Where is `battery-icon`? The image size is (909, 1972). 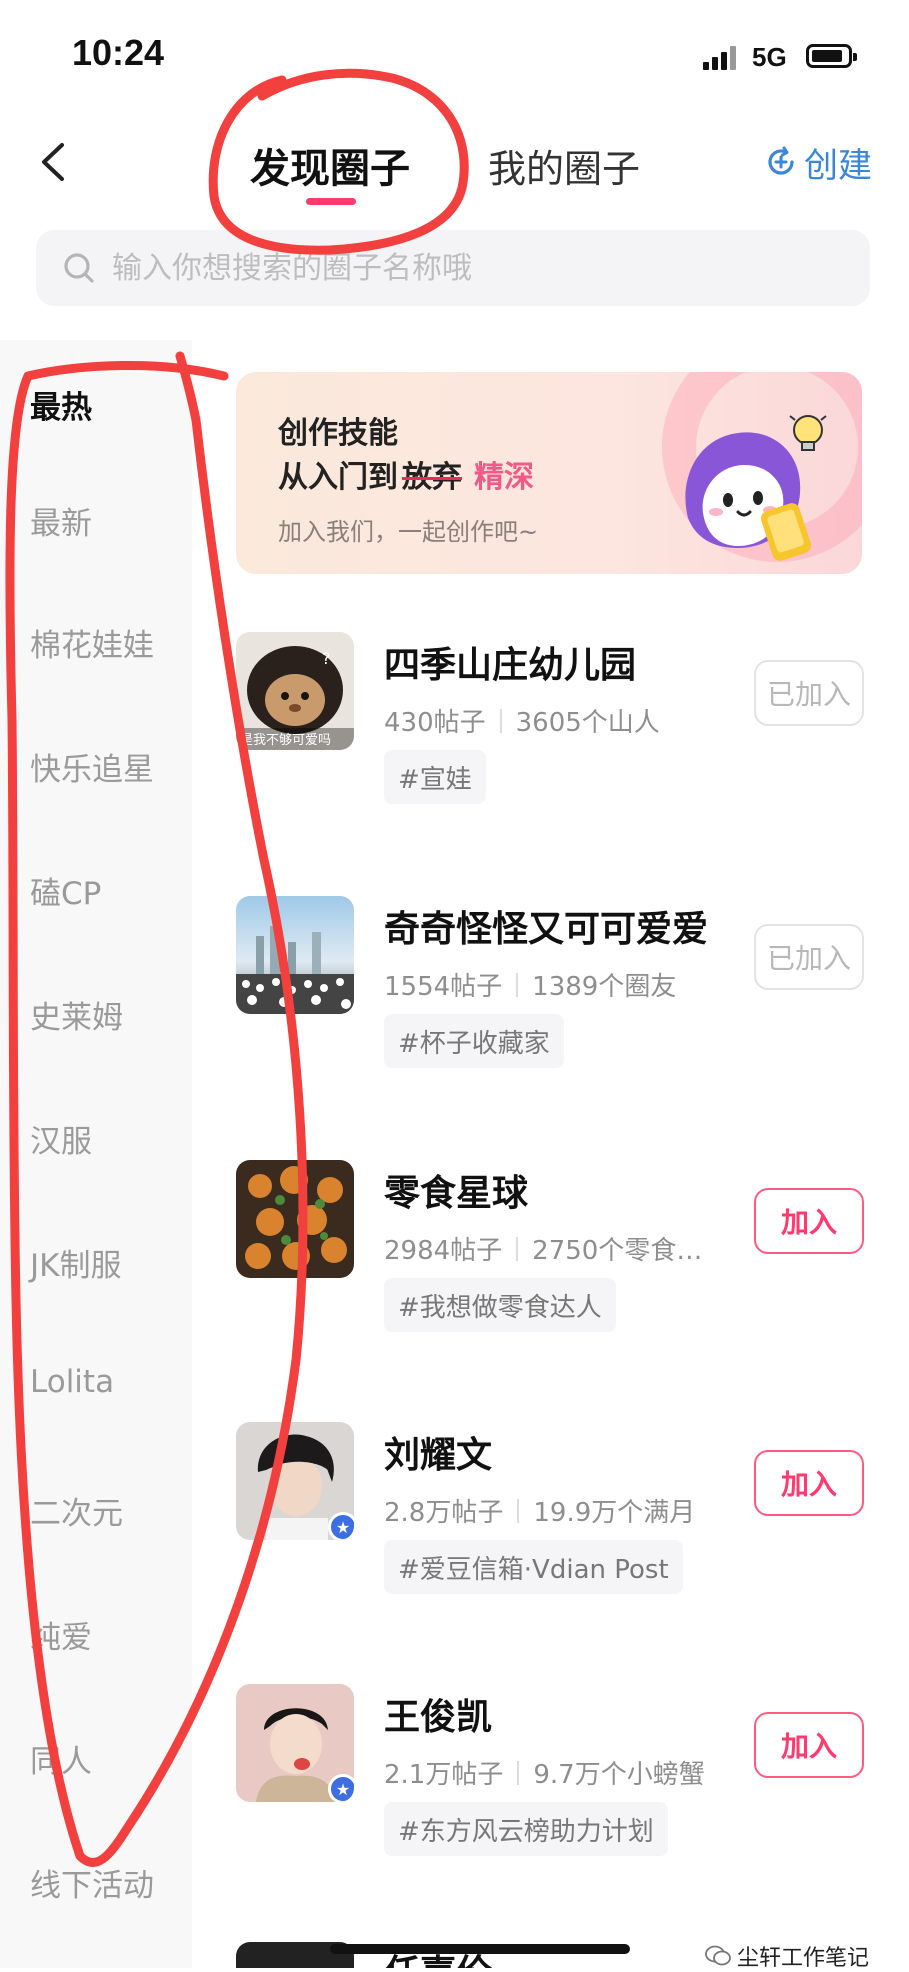
battery-icon is located at coordinates (831, 56).